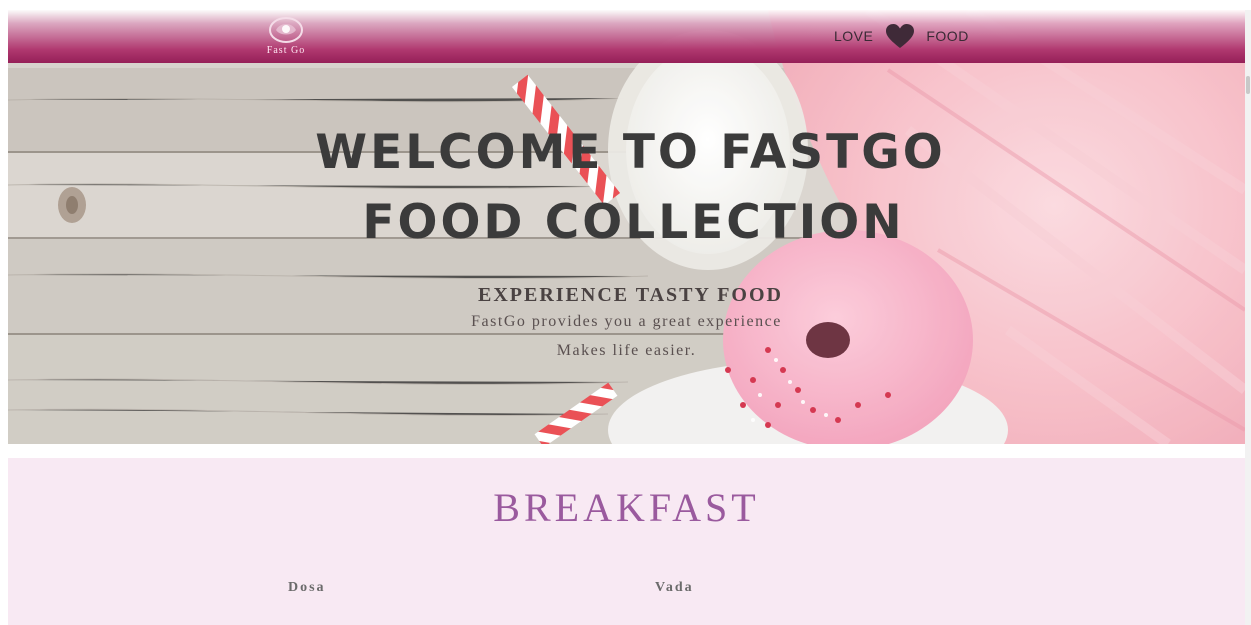 The height and width of the screenshot is (625, 1251). I want to click on logo-text: Fast Go, so click(286, 50).